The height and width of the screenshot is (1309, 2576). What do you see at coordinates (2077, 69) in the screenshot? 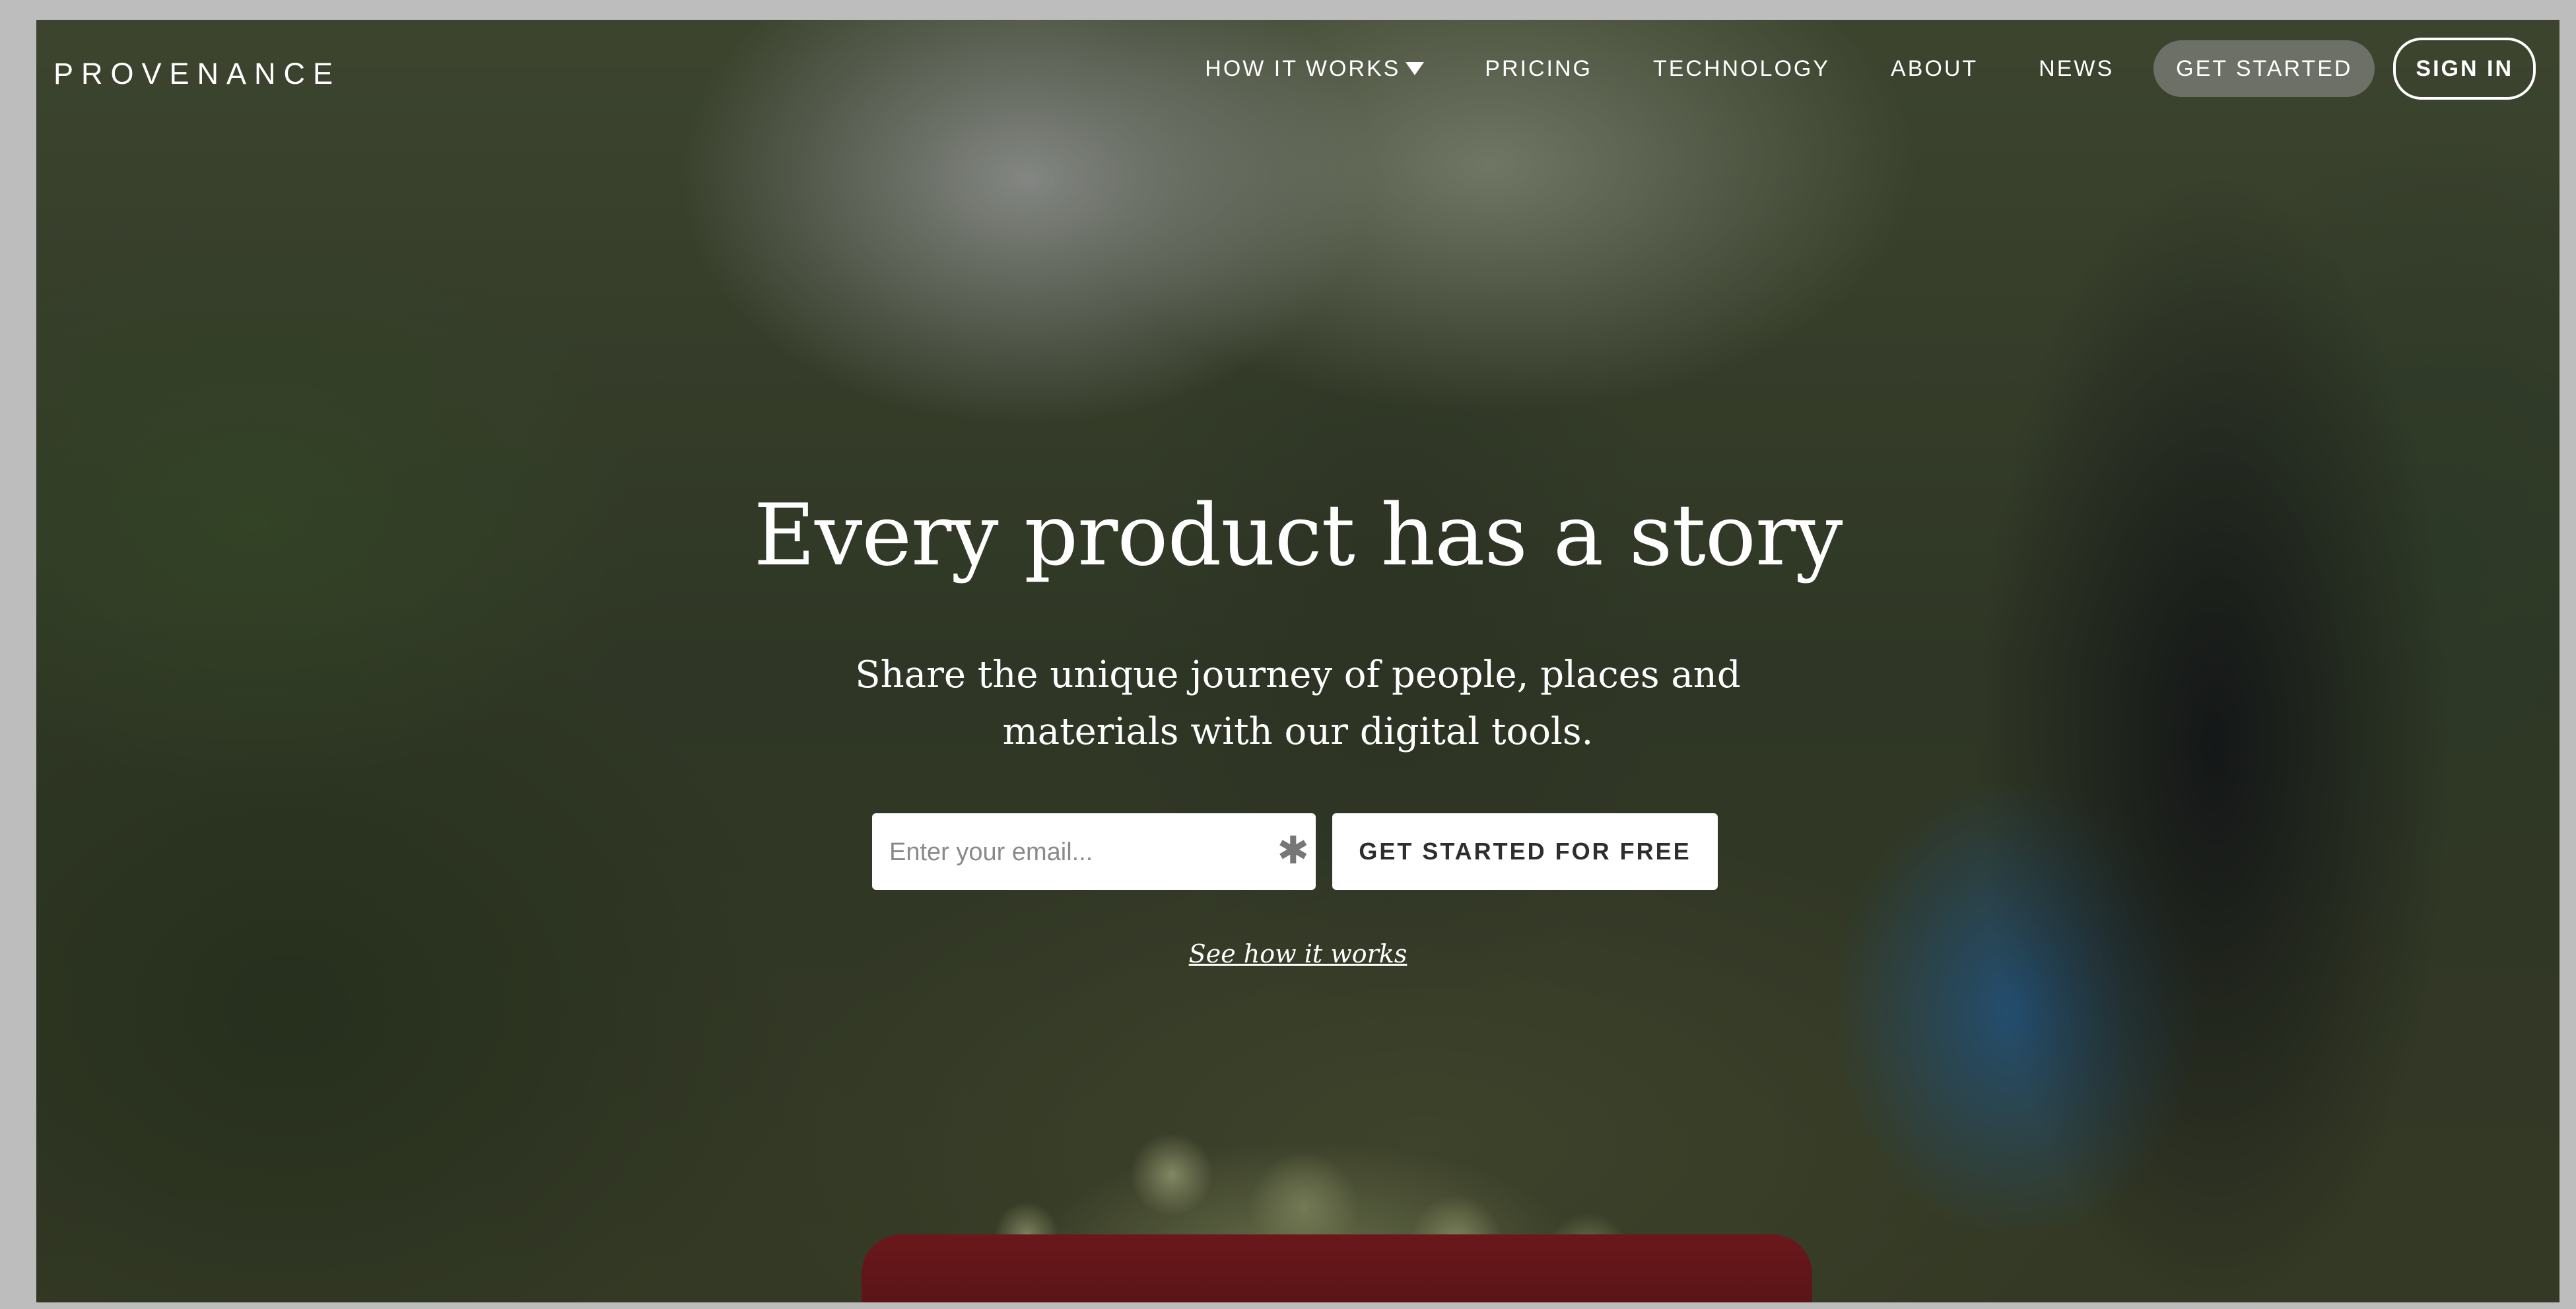
I see `nav-news: NEWS` at bounding box center [2077, 69].